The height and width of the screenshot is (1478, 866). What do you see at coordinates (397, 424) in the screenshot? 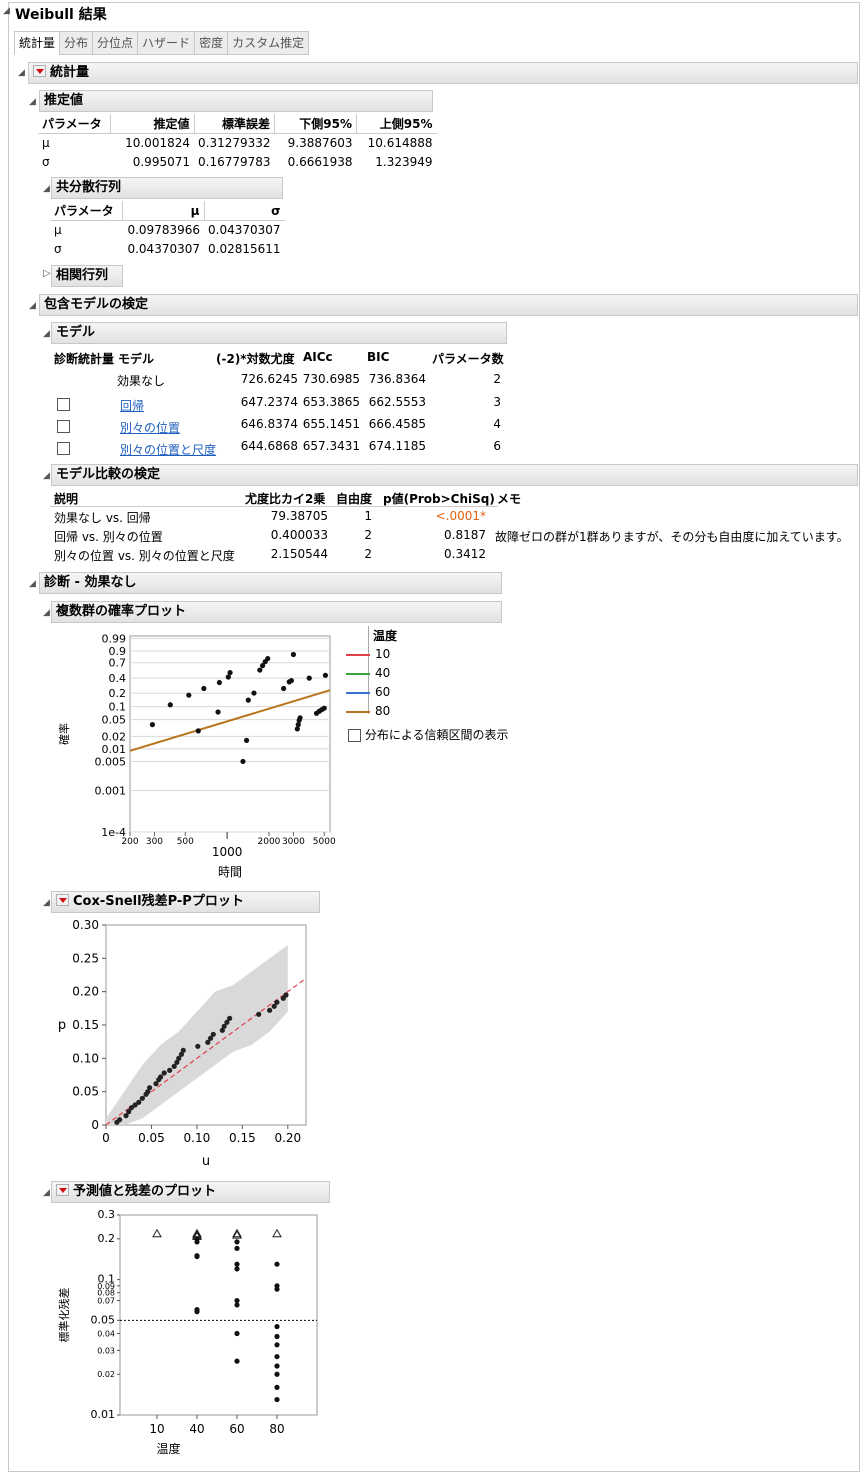
I see `cell: 666.4585` at bounding box center [397, 424].